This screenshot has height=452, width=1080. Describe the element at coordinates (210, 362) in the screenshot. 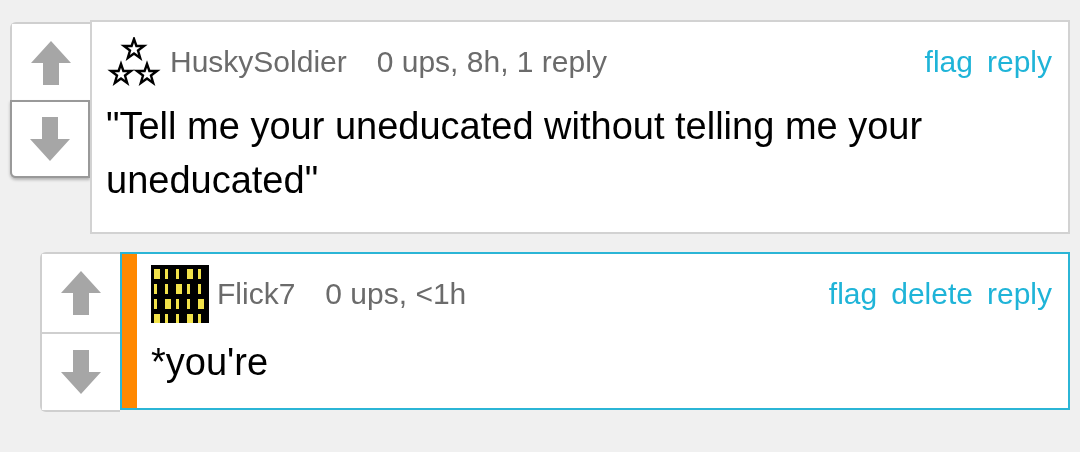

I see `comment-text: *you're` at that location.